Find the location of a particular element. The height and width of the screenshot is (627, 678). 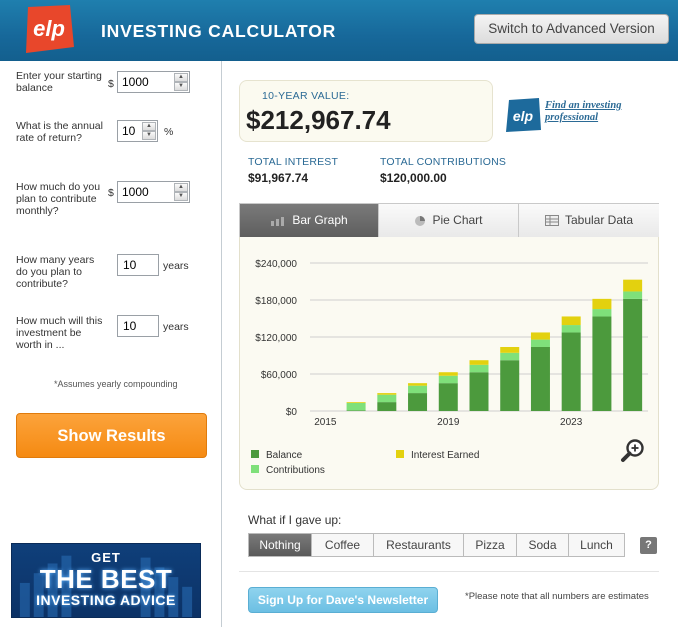

whatif-option-nothing: Nothing is located at coordinates (280, 545).